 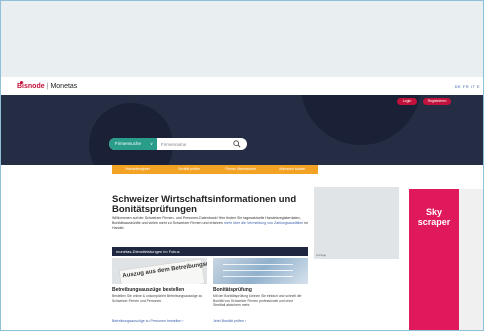 I want to click on search-type-dropdown: Firmensuche ∨, so click(x=133, y=144).